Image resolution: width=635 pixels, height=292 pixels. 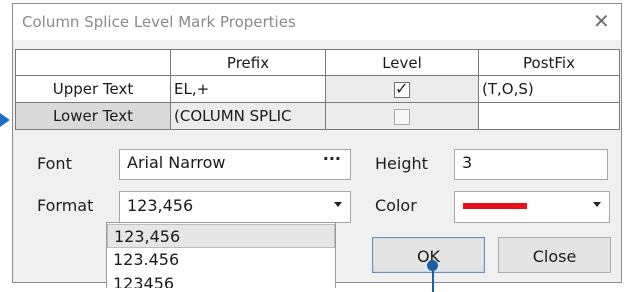 What do you see at coordinates (221, 260) in the screenshot?
I see `format-option: 123.456` at bounding box center [221, 260].